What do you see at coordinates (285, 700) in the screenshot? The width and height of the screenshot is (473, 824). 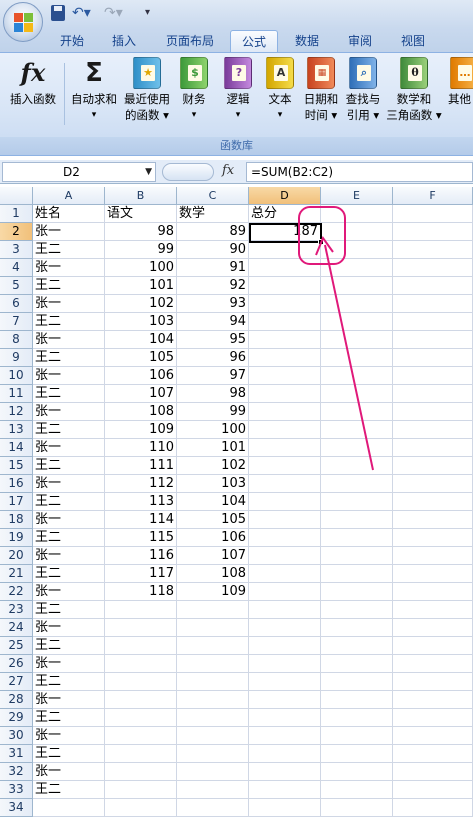 I see `cell-d28` at bounding box center [285, 700].